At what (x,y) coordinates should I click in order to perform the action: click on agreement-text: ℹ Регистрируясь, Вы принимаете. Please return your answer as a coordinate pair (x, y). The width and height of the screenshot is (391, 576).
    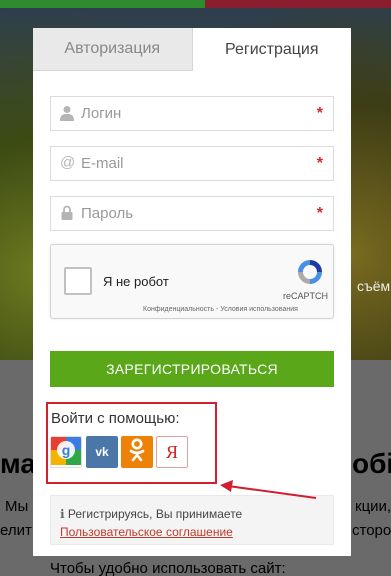
    Looking at the image, I should click on (151, 514).